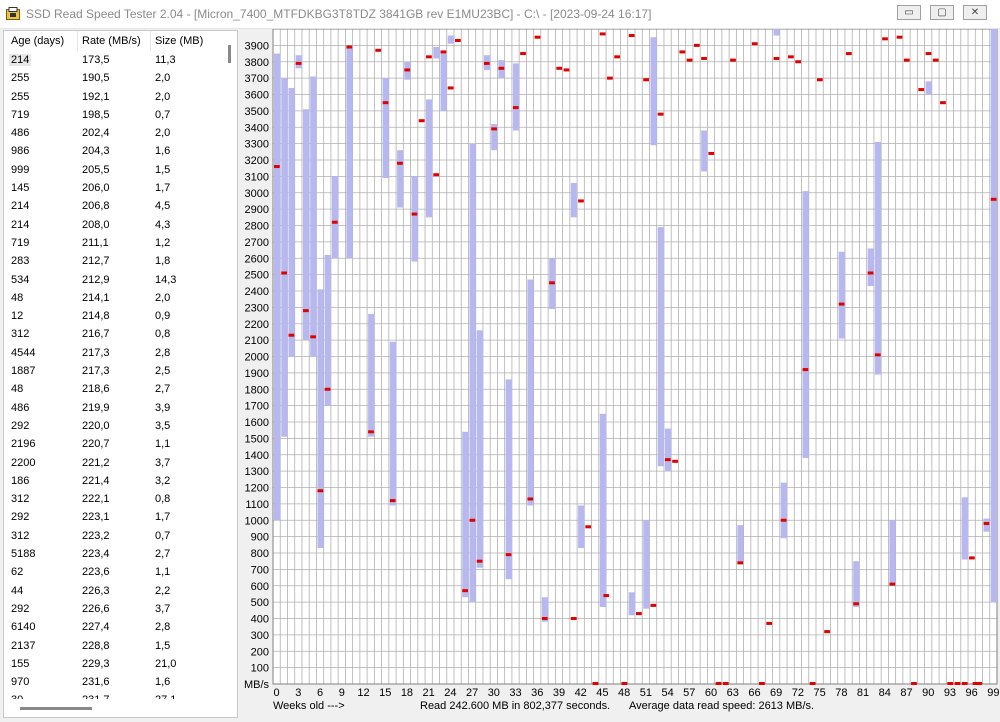 This screenshot has width=1000, height=722. What do you see at coordinates (113, 335) in the screenshot?
I see `list-item: 312 216,7 0,8` at bounding box center [113, 335].